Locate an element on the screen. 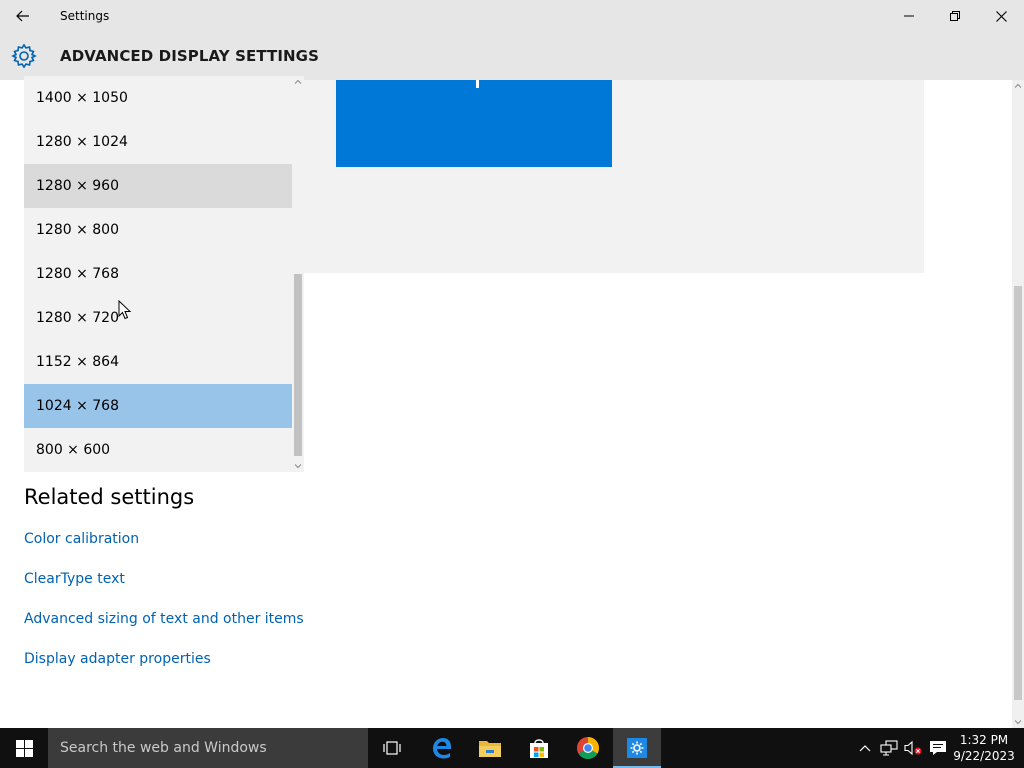 The image size is (1024, 768). chevron-up-icon is located at coordinates (865, 748).